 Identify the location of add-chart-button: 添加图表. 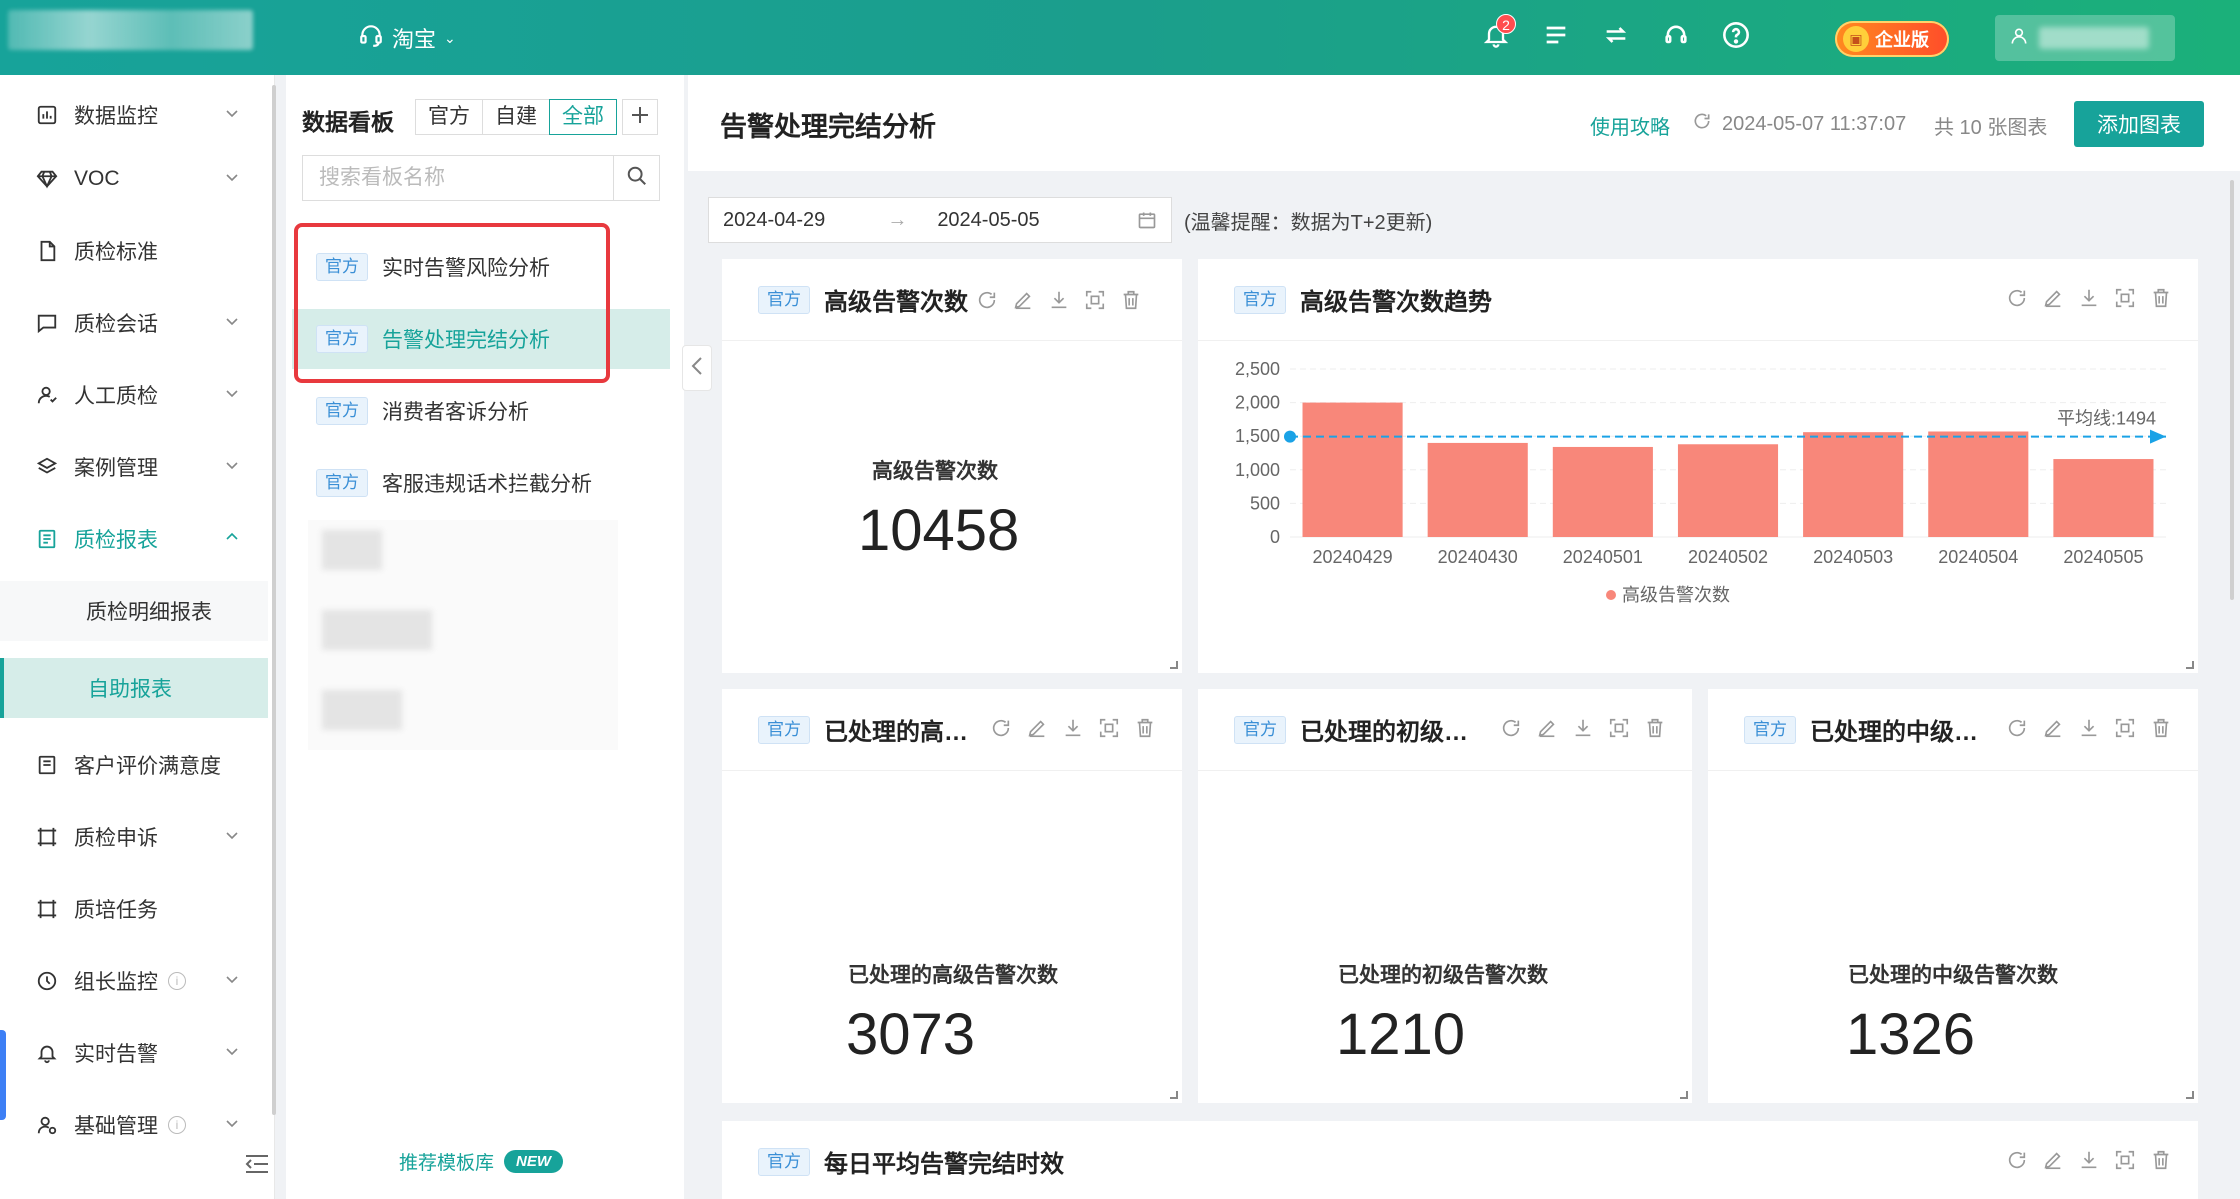
(2139, 124).